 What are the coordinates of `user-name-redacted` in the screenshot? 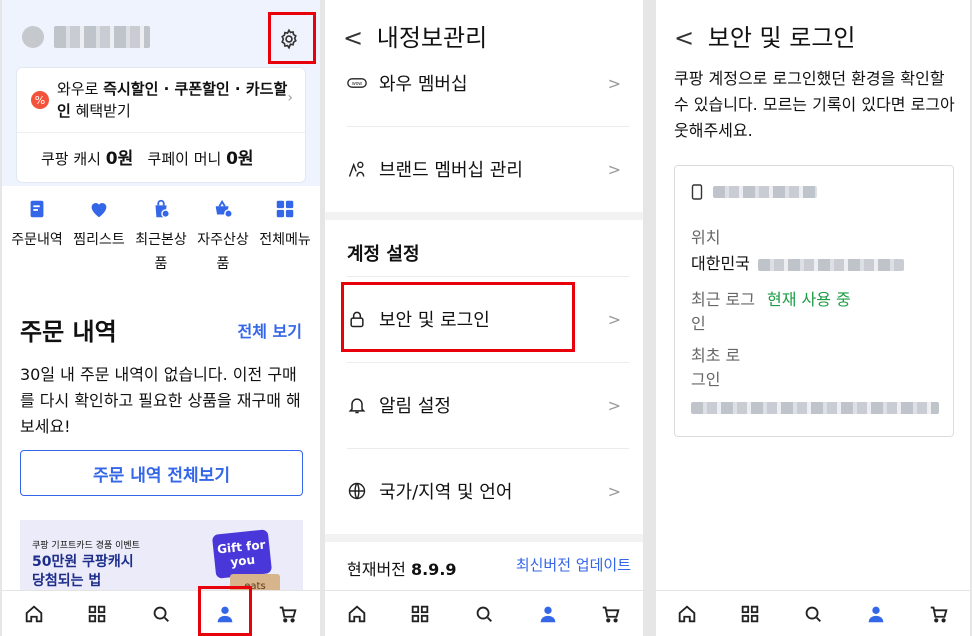 It's located at (102, 37).